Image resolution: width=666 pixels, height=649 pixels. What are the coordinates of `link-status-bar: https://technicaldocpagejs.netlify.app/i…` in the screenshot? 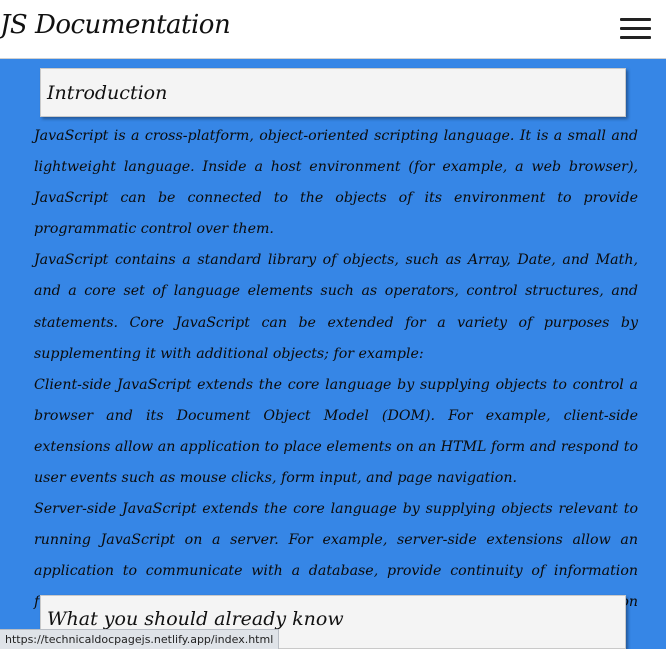 It's located at (140, 639).